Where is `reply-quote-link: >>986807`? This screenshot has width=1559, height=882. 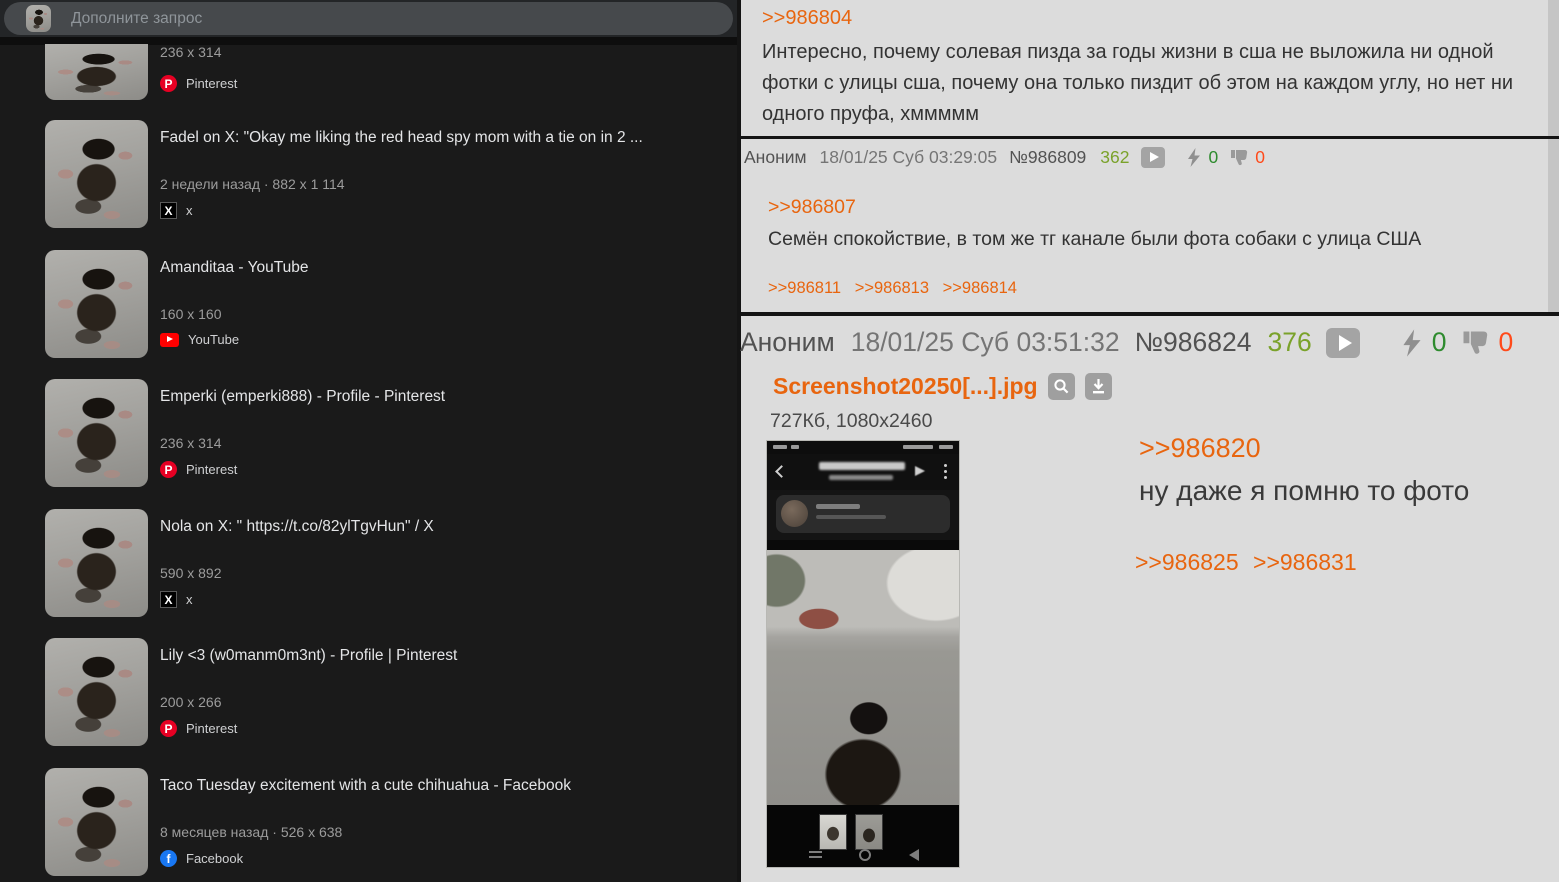
reply-quote-link: >>986807 is located at coordinates (812, 207).